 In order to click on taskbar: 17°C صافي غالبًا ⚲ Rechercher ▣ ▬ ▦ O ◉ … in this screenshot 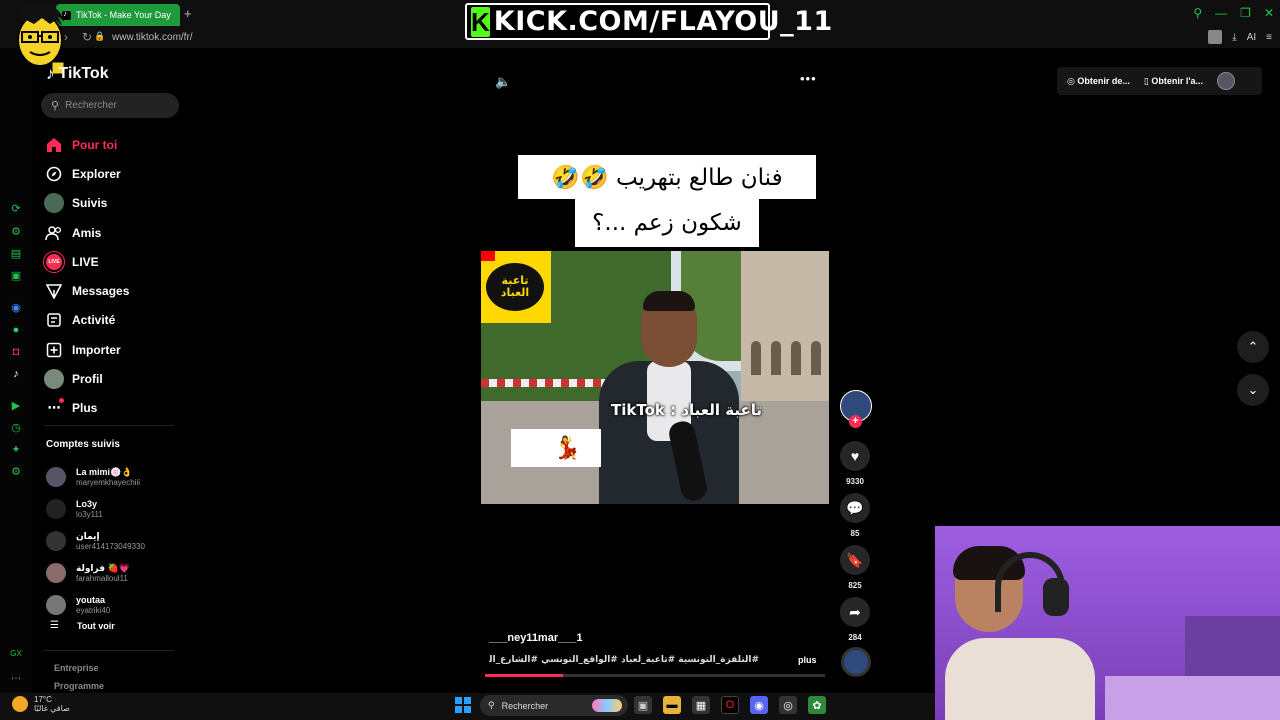, I will do `click(467, 706)`.